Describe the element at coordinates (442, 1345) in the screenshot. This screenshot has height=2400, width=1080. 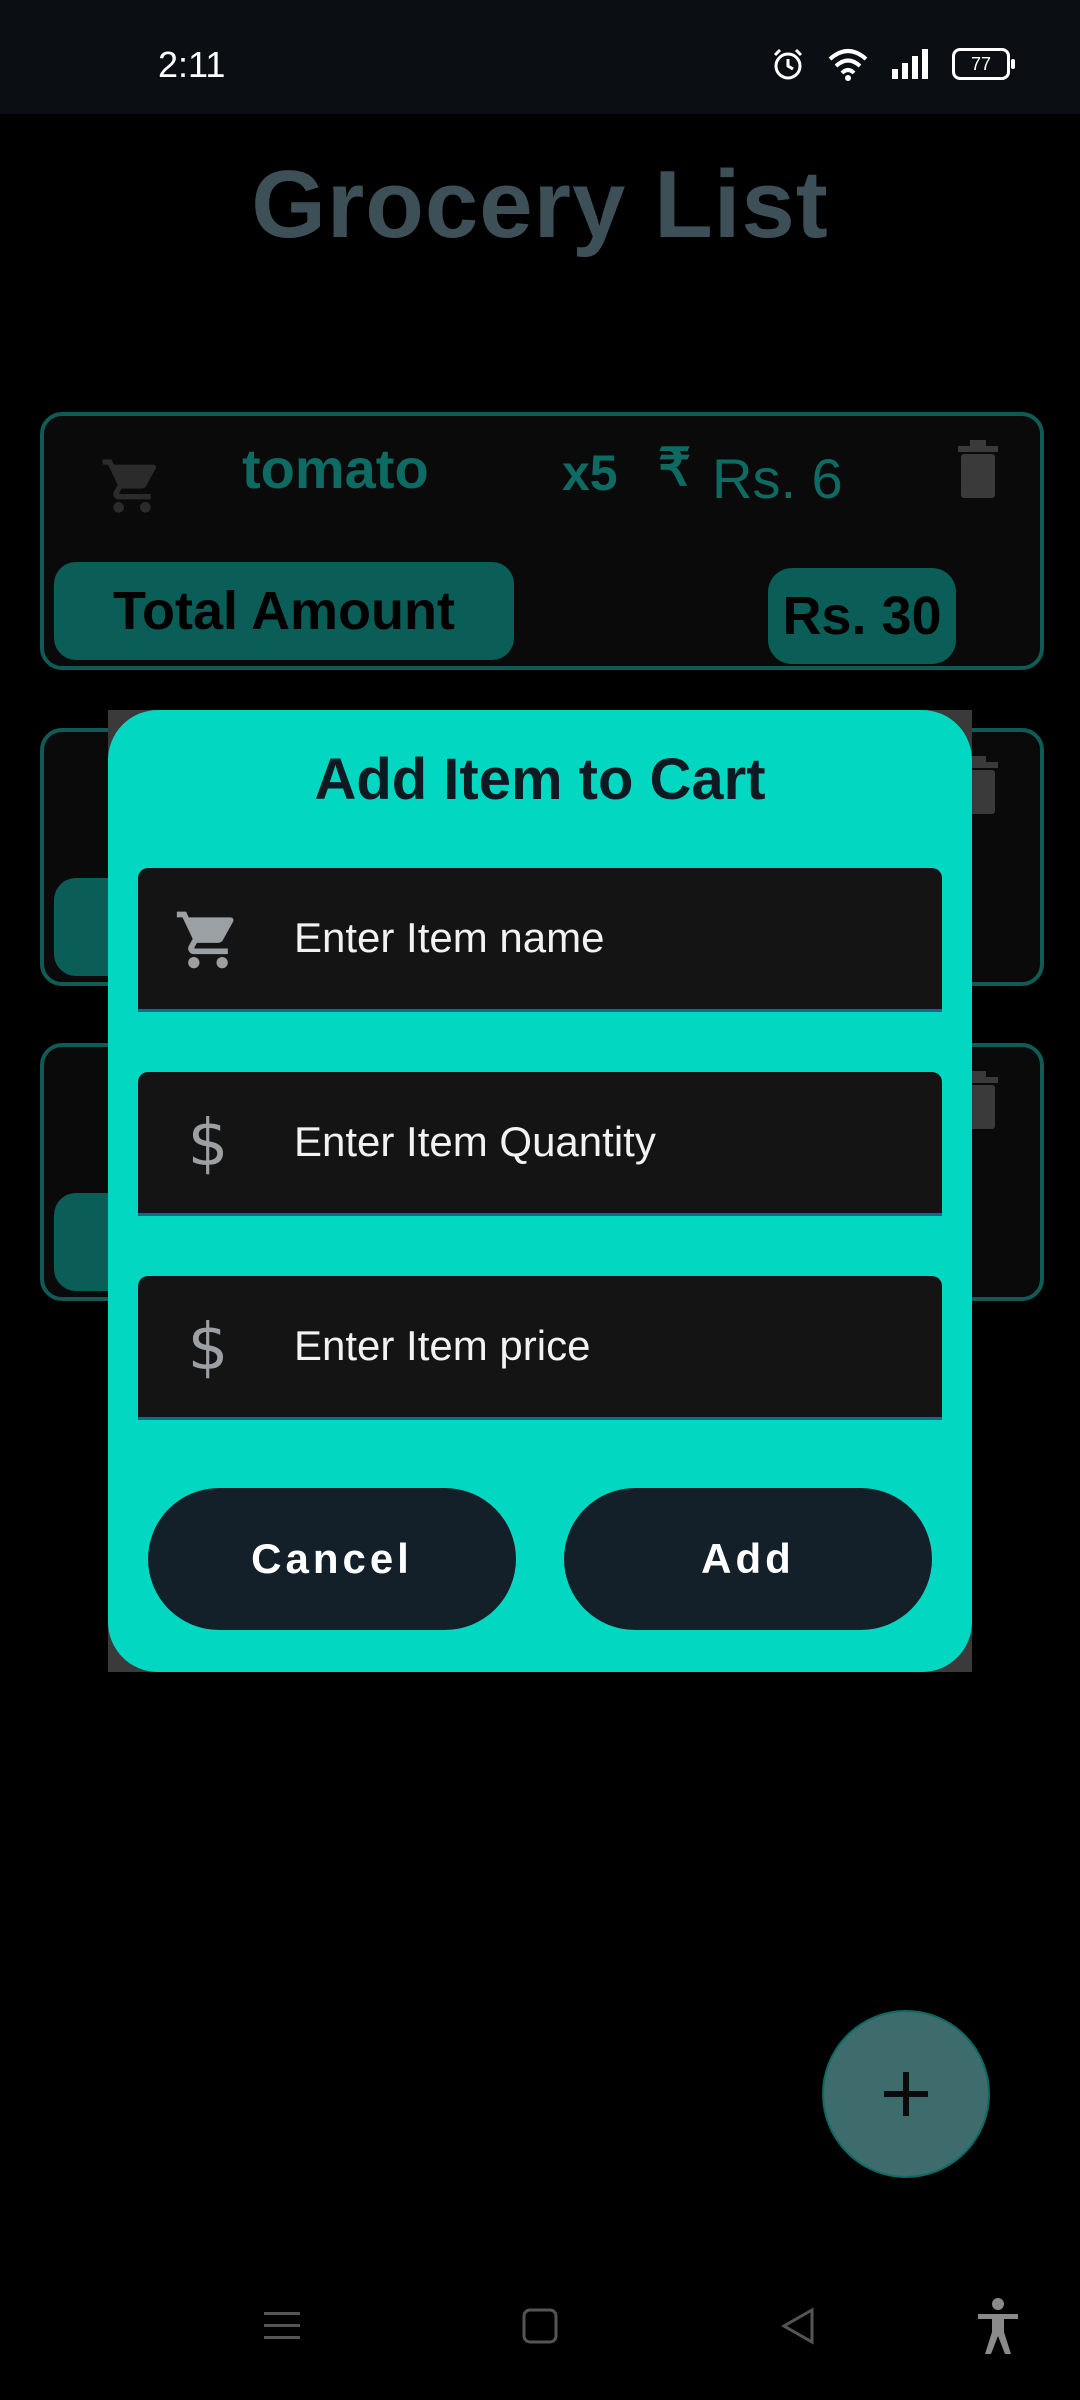
I see `item-price-placeholder: Enter Item price` at that location.